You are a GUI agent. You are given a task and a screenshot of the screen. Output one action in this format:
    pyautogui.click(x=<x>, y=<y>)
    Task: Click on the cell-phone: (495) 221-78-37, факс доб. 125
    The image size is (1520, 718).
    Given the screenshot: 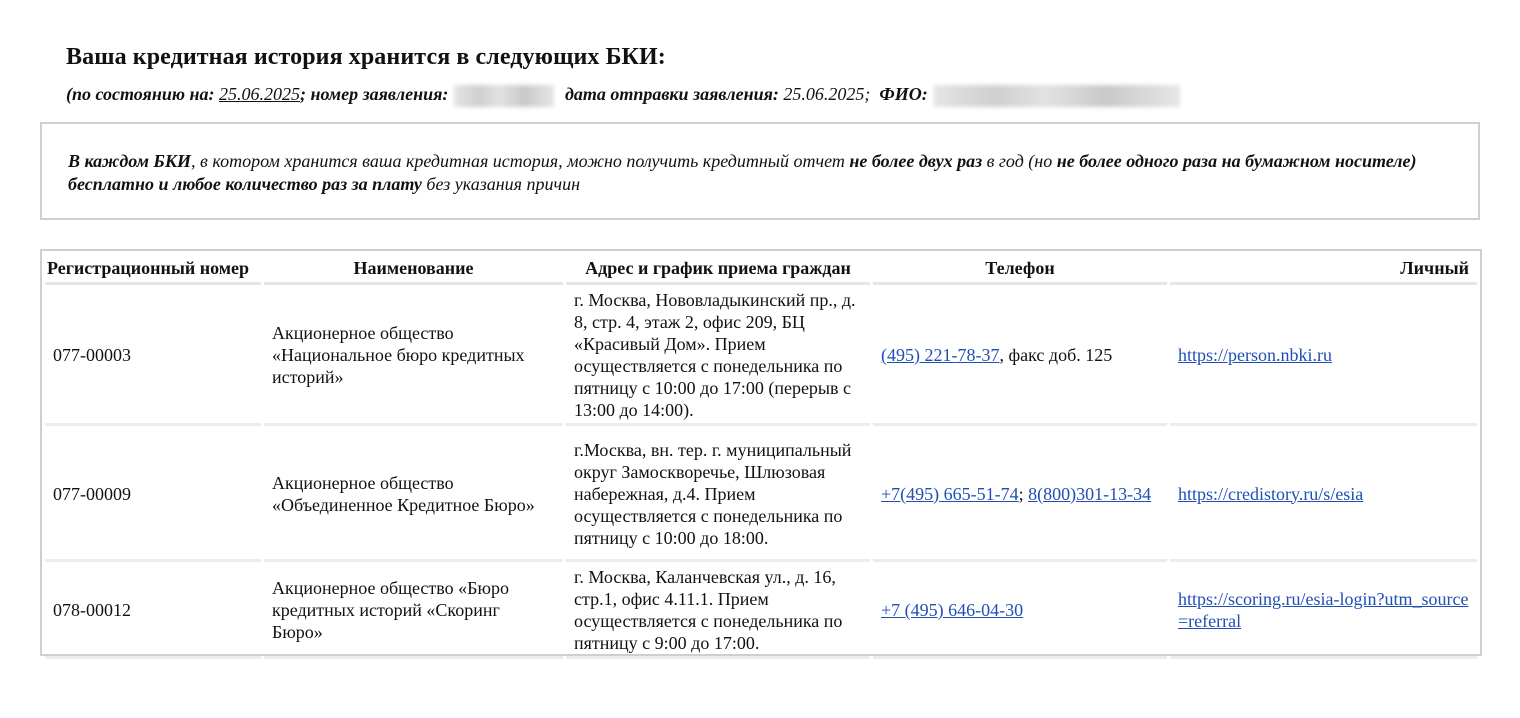 What is the action you would take?
    pyautogui.click(x=1020, y=356)
    